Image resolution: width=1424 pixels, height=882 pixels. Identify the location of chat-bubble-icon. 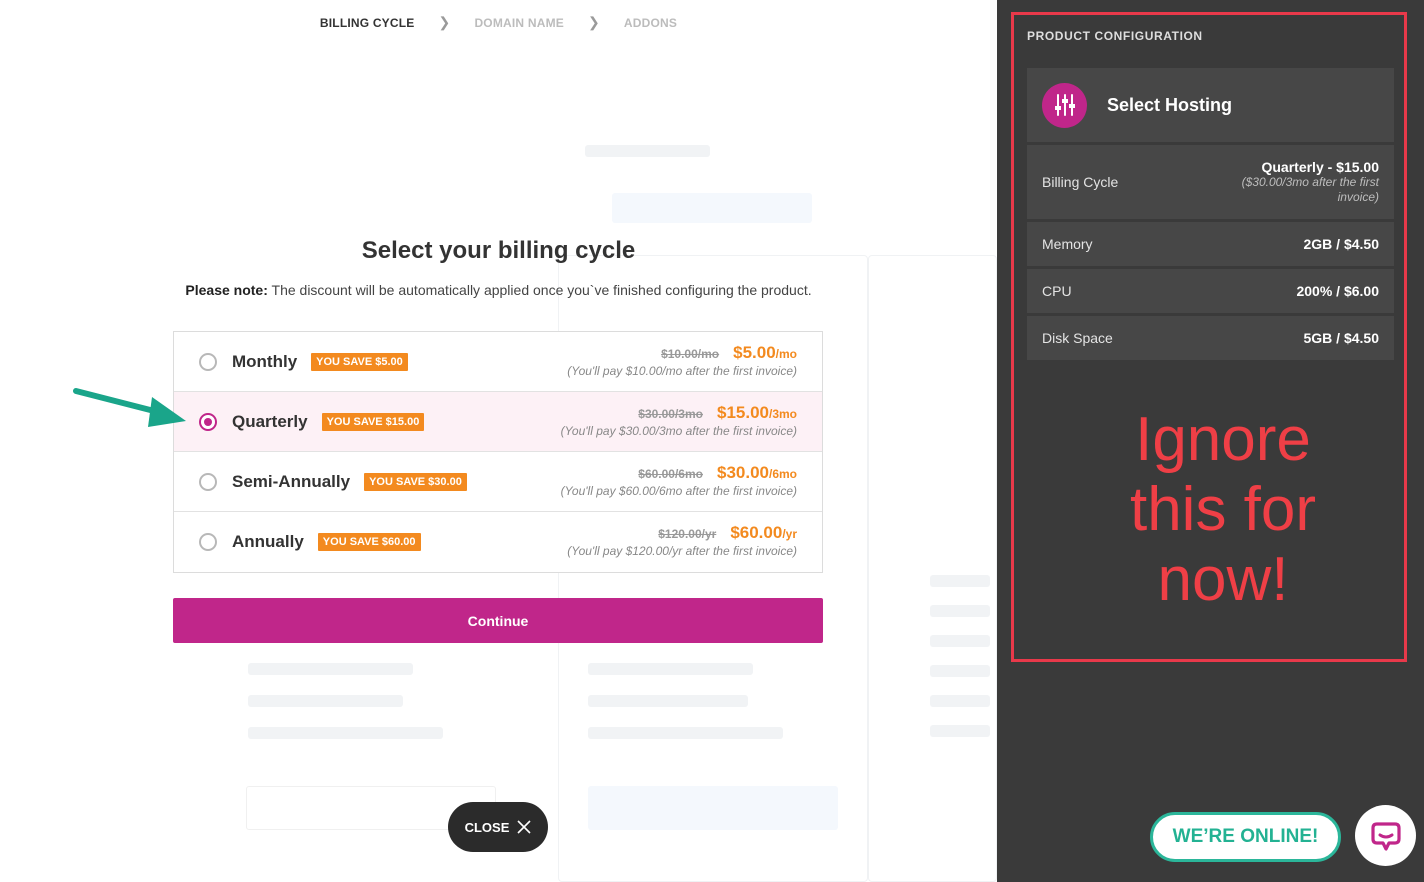
(1385, 836).